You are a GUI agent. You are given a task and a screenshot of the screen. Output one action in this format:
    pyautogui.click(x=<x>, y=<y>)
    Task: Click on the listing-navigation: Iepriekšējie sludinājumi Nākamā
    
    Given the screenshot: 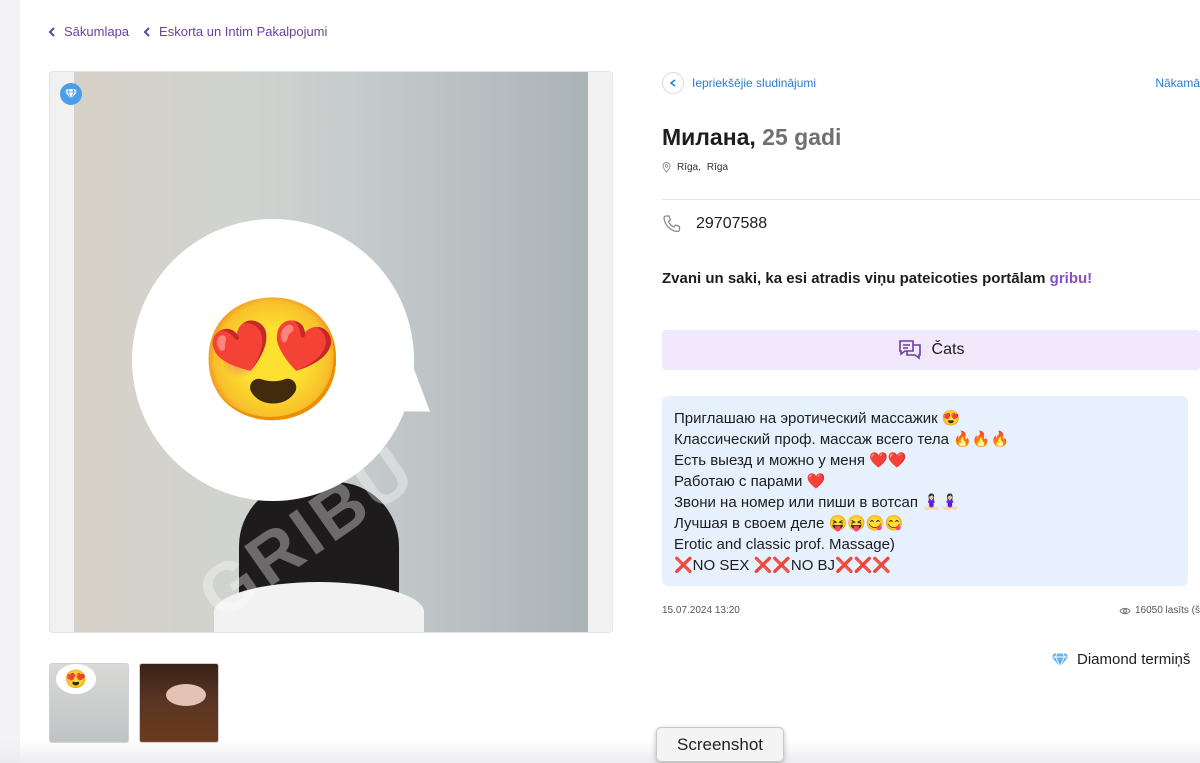 What is the action you would take?
    pyautogui.click(x=931, y=83)
    